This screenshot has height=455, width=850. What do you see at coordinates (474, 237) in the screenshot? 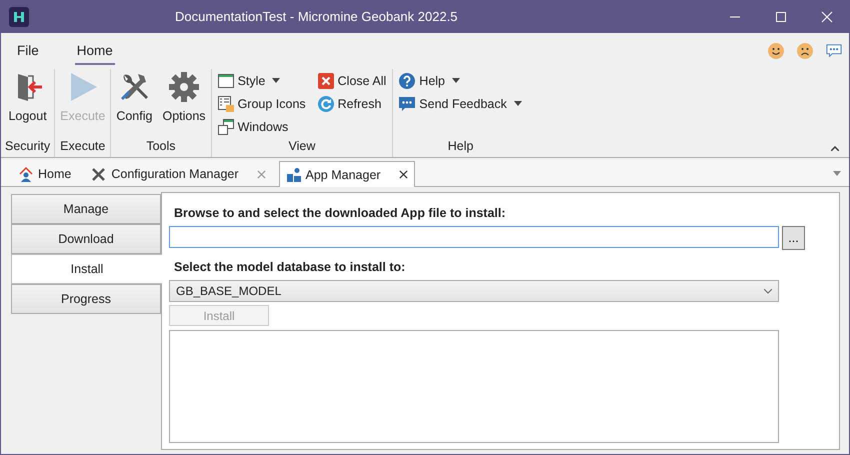
I see `file-path-field` at bounding box center [474, 237].